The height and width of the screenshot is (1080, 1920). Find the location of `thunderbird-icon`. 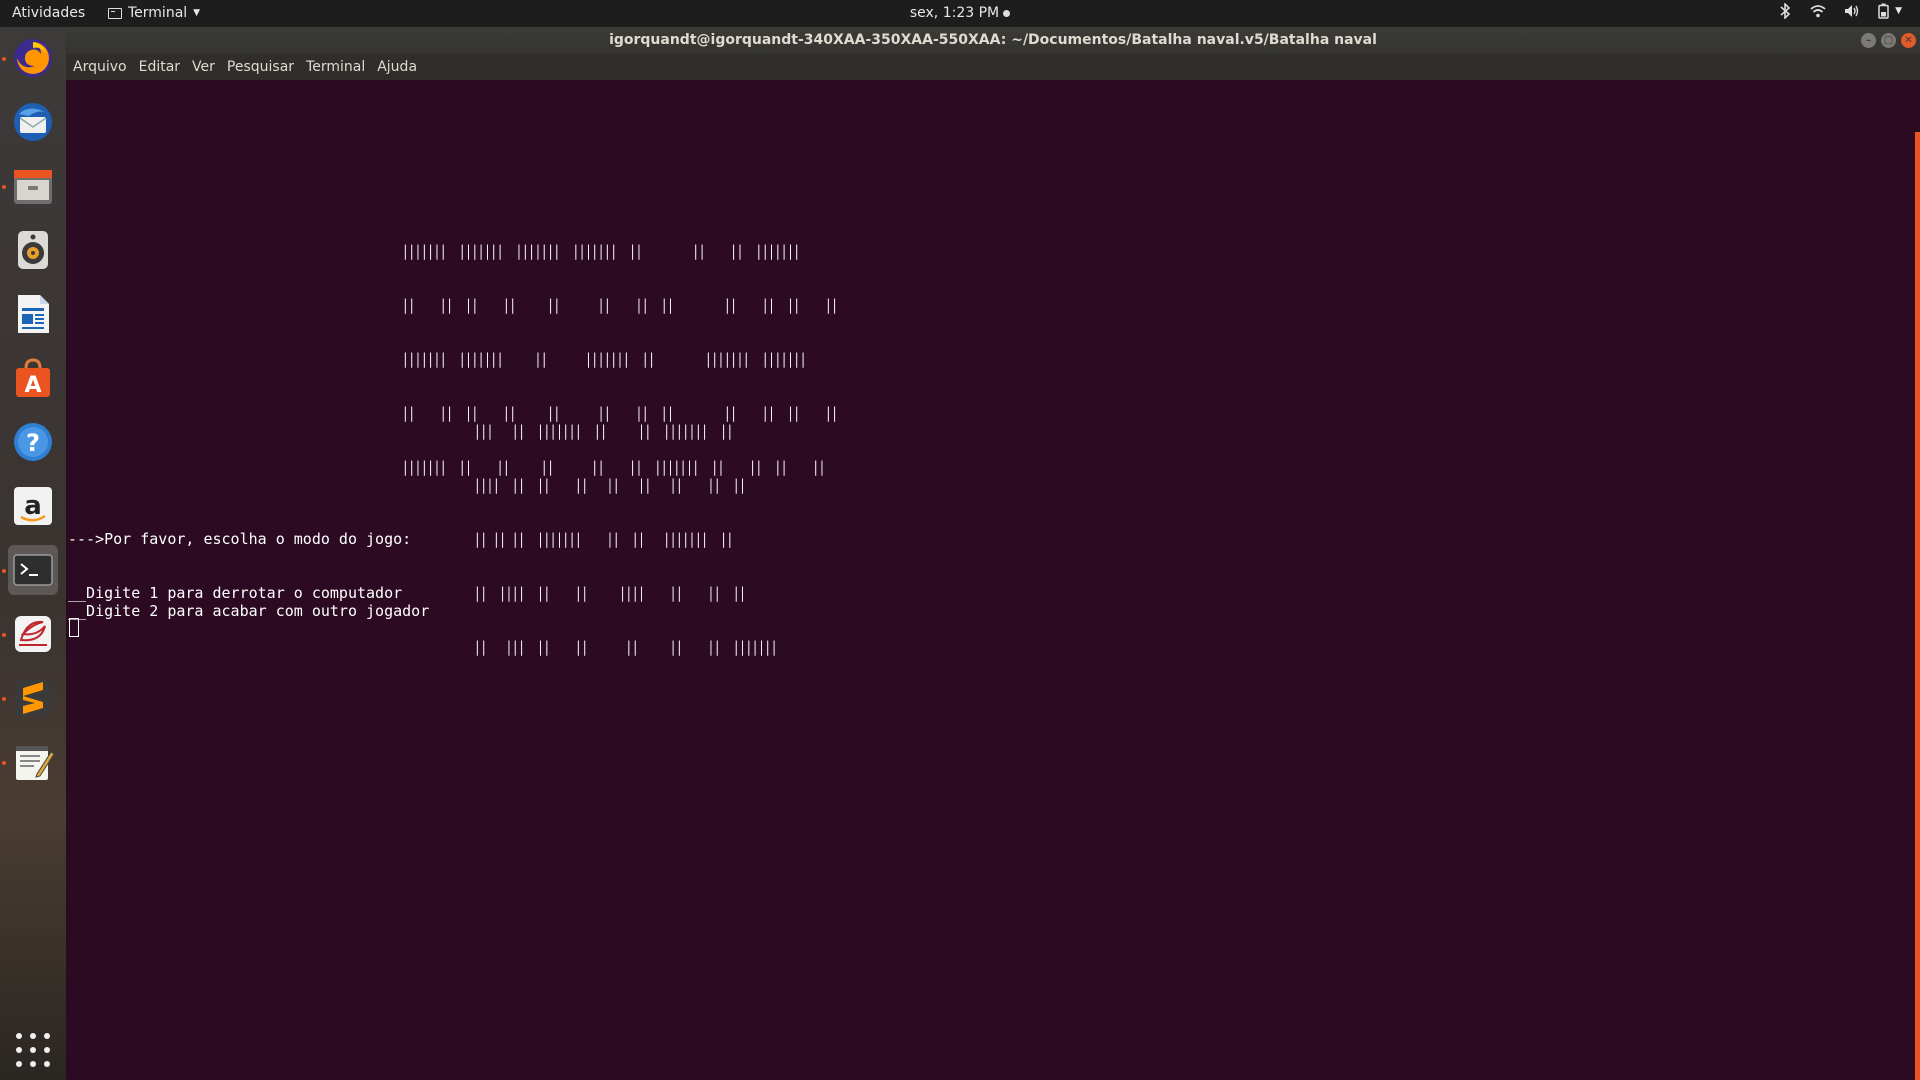

thunderbird-icon is located at coordinates (33, 122).